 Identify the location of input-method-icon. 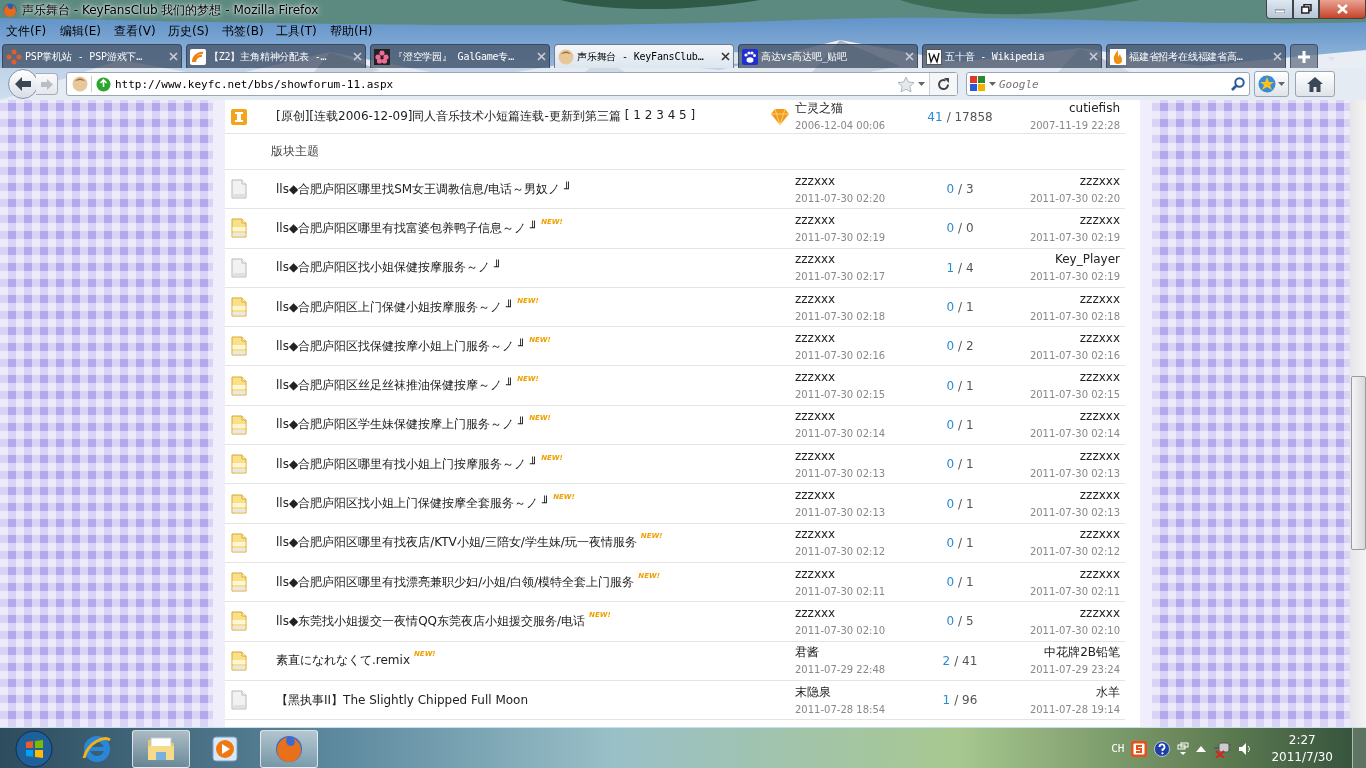
(1139, 748).